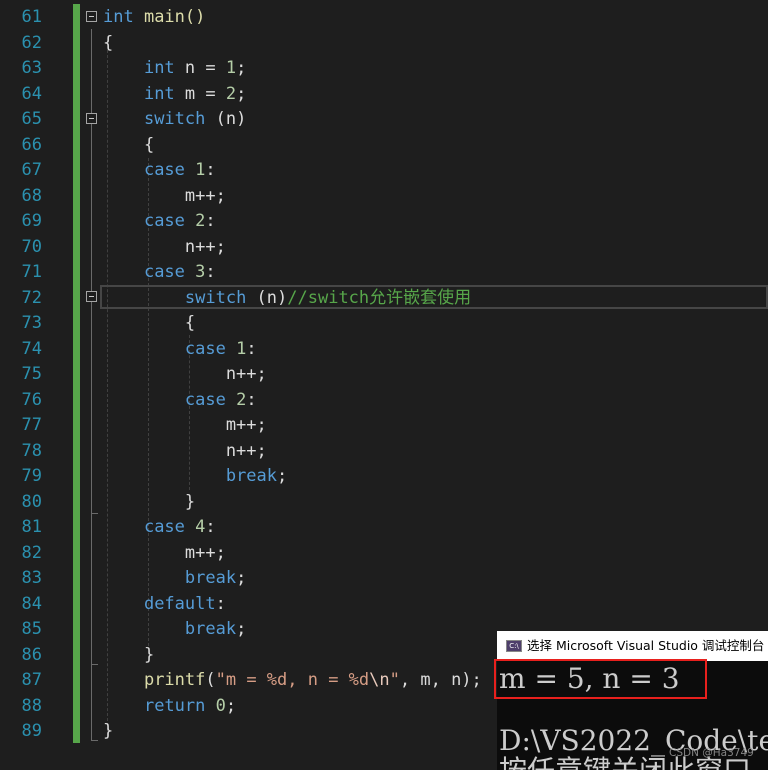  What do you see at coordinates (384, 350) in the screenshot?
I see `code-line: 74 case 1:` at bounding box center [384, 350].